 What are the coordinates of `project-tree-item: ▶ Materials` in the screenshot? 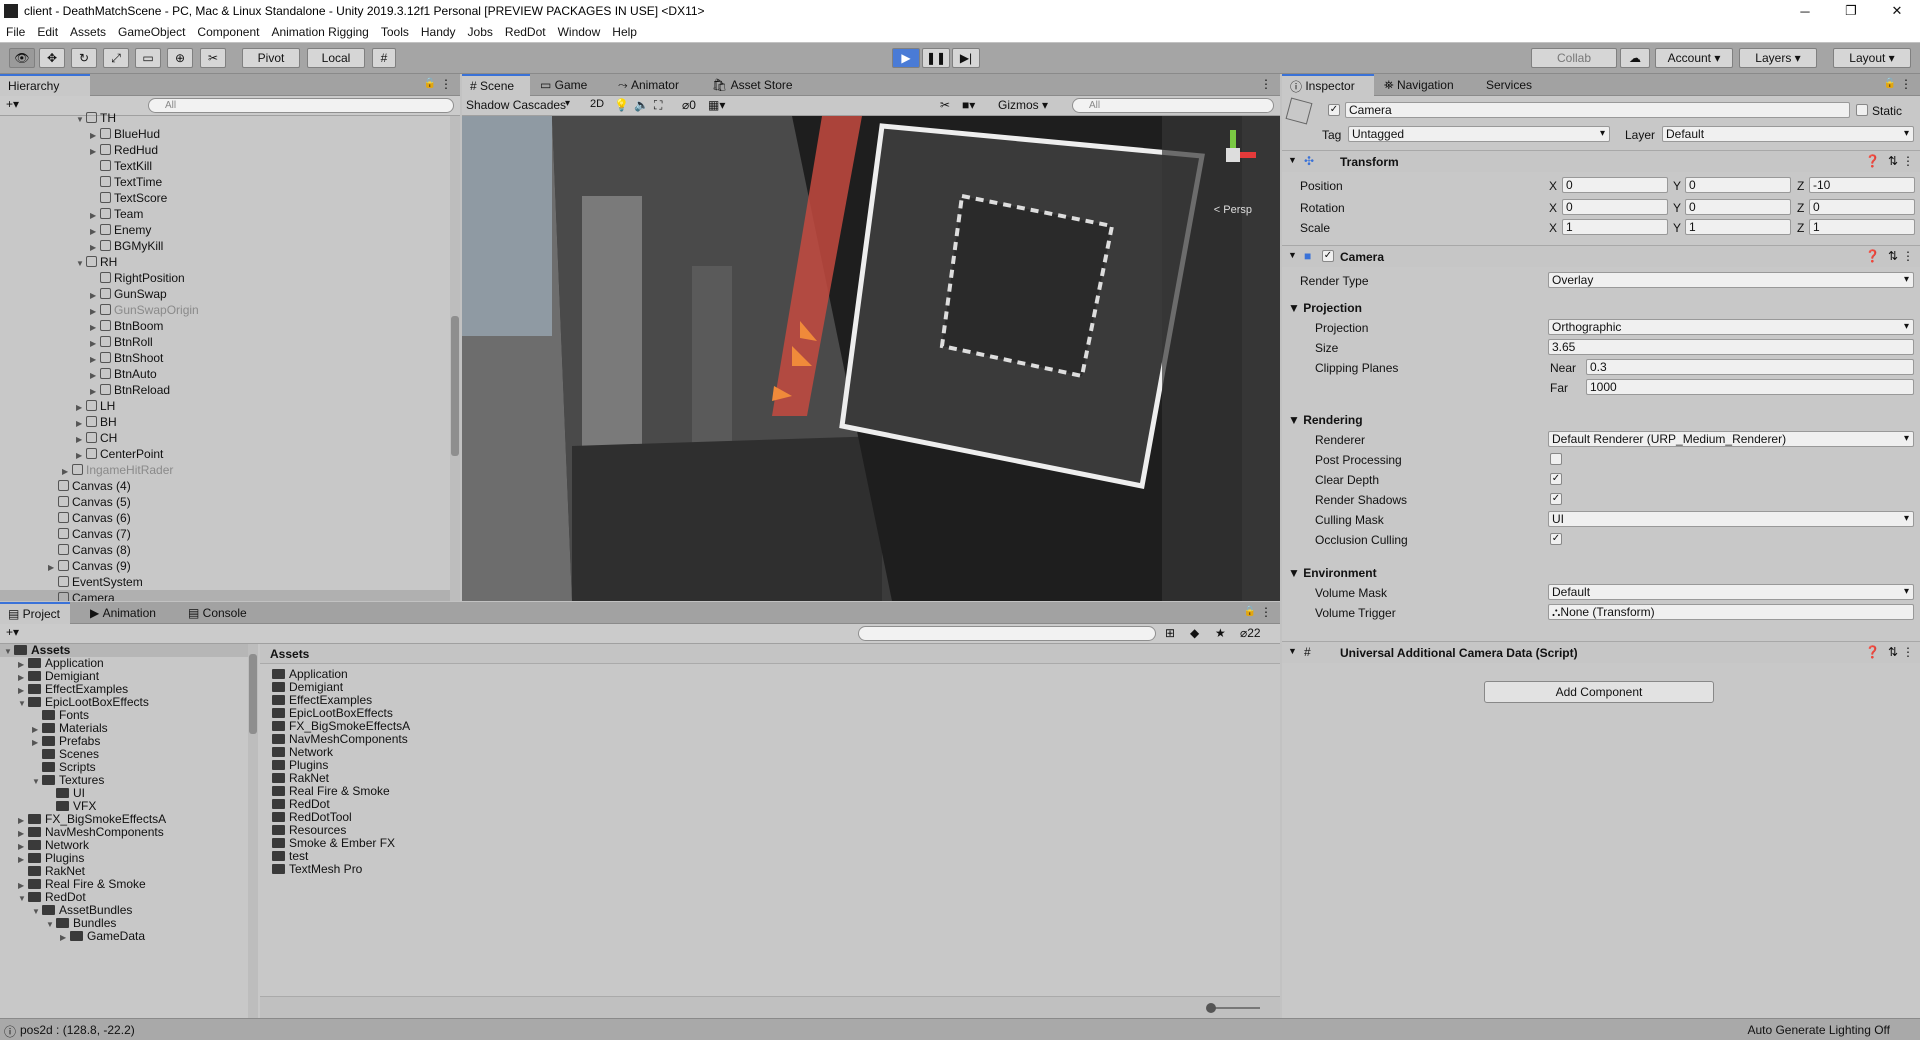 It's located at (124, 728).